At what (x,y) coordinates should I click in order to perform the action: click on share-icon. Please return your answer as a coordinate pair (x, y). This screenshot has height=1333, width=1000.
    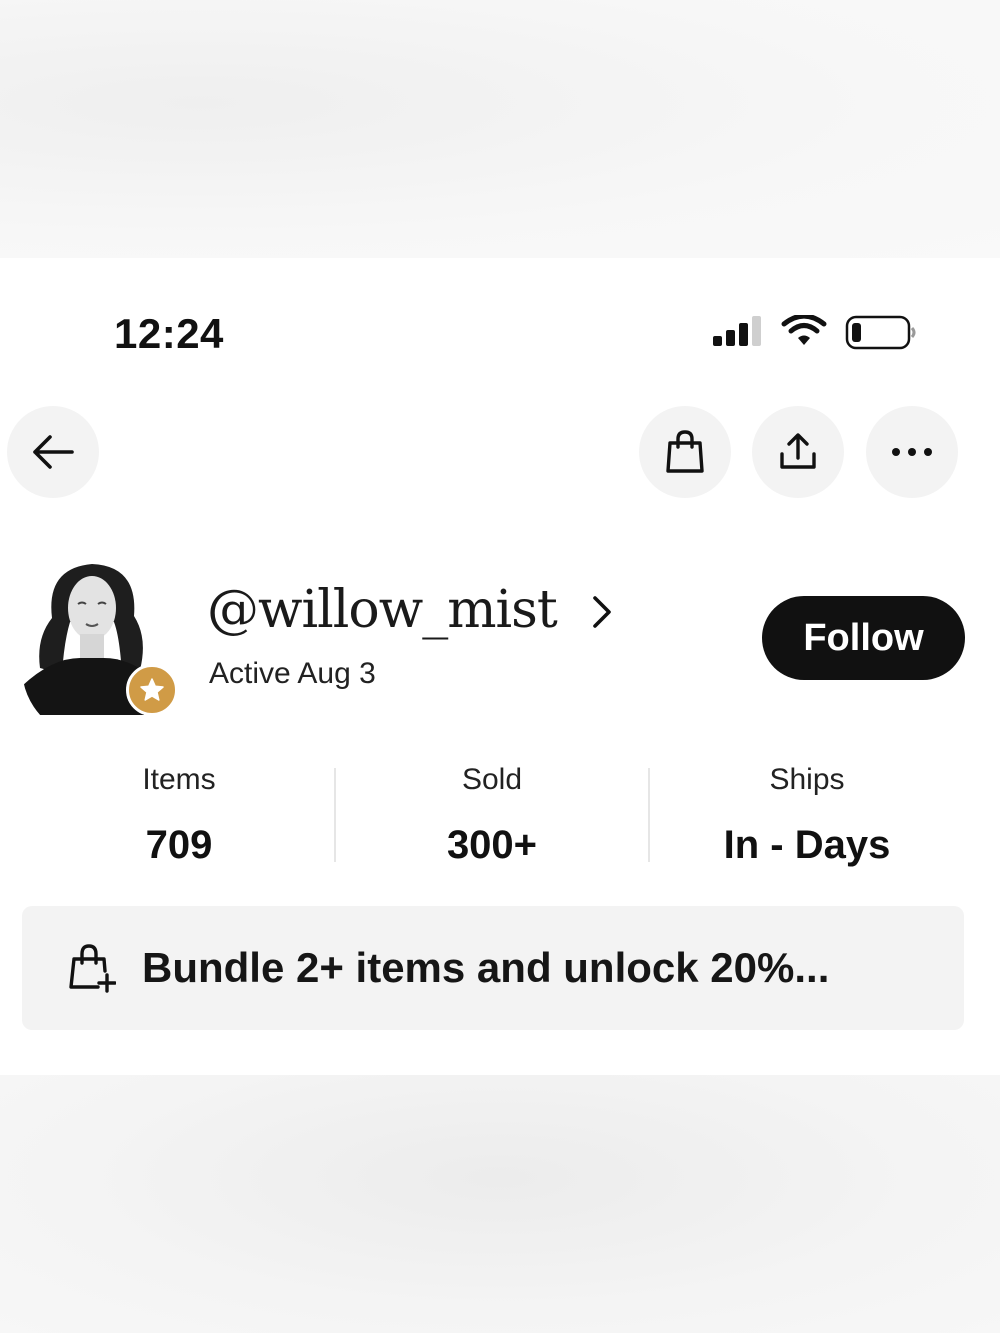
    Looking at the image, I should click on (798, 451).